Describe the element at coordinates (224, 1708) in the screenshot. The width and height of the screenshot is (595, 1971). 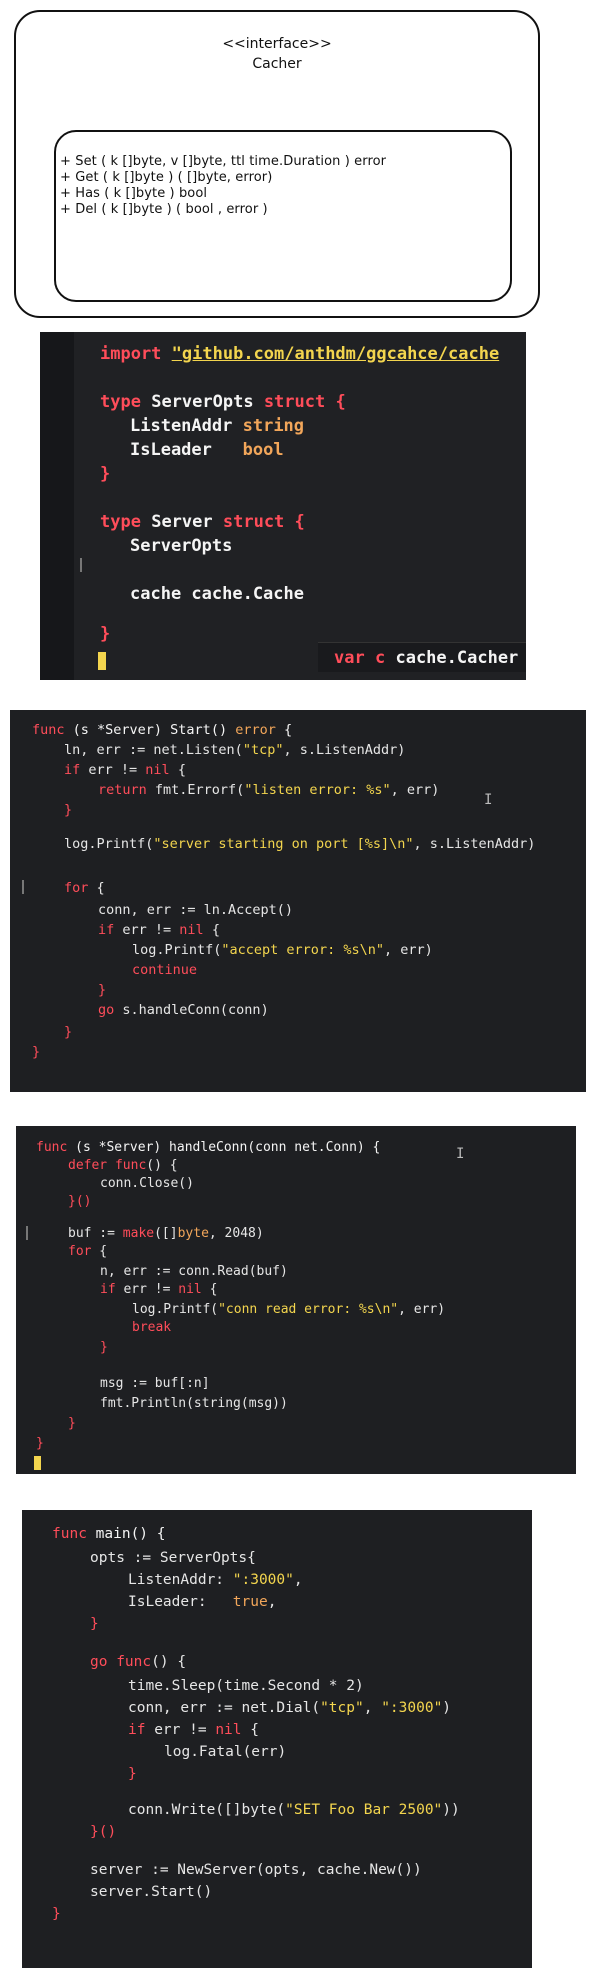
I see `code-text: conn, err := net.Dial(` at that location.